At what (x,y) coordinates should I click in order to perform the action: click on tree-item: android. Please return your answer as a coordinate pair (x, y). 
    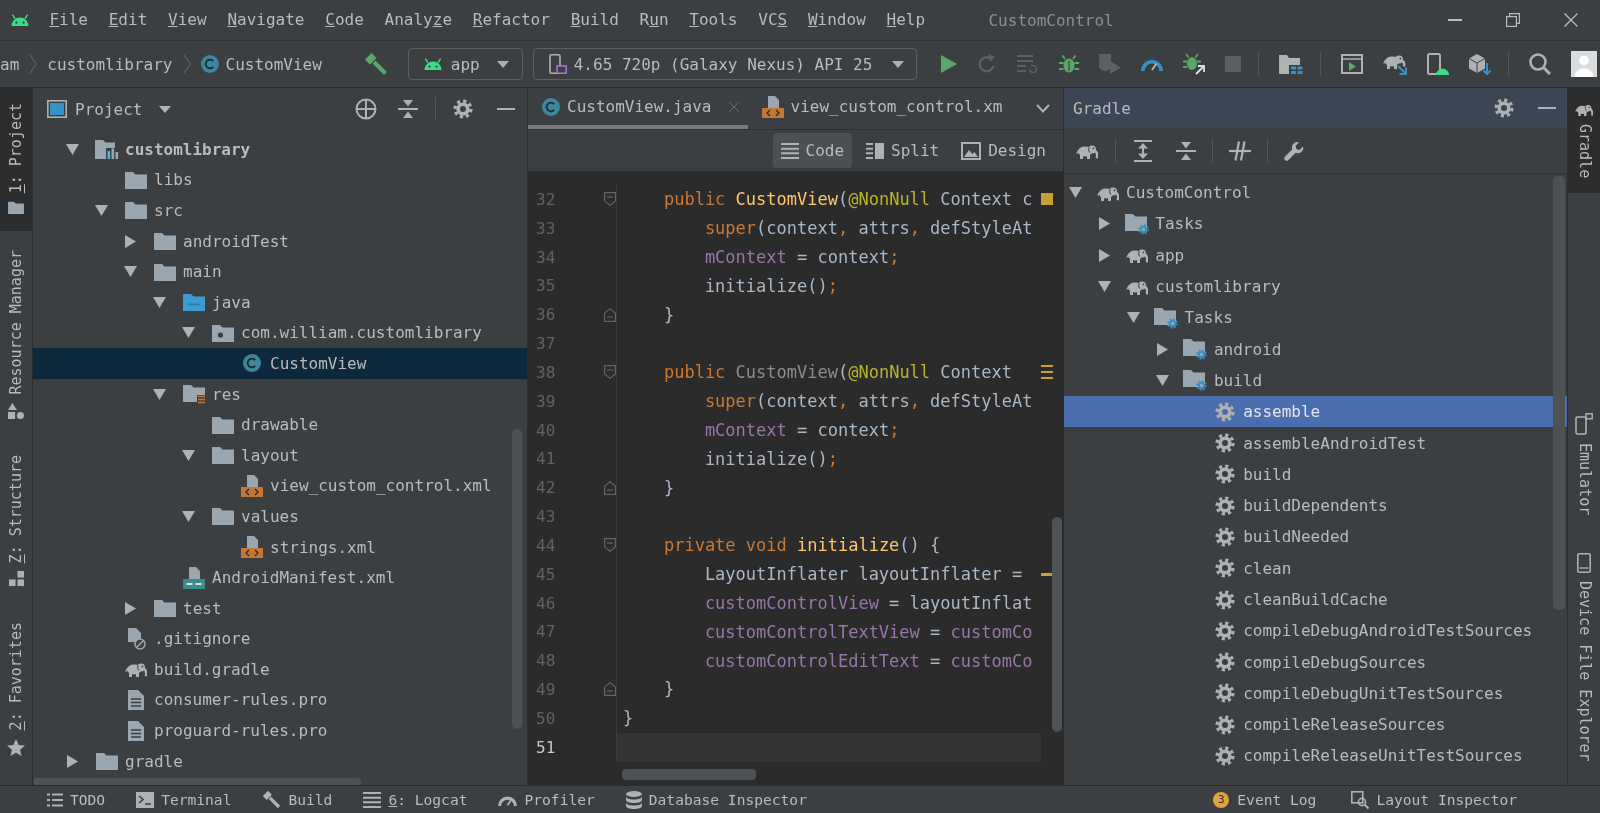
    Looking at the image, I should click on (1315, 349).